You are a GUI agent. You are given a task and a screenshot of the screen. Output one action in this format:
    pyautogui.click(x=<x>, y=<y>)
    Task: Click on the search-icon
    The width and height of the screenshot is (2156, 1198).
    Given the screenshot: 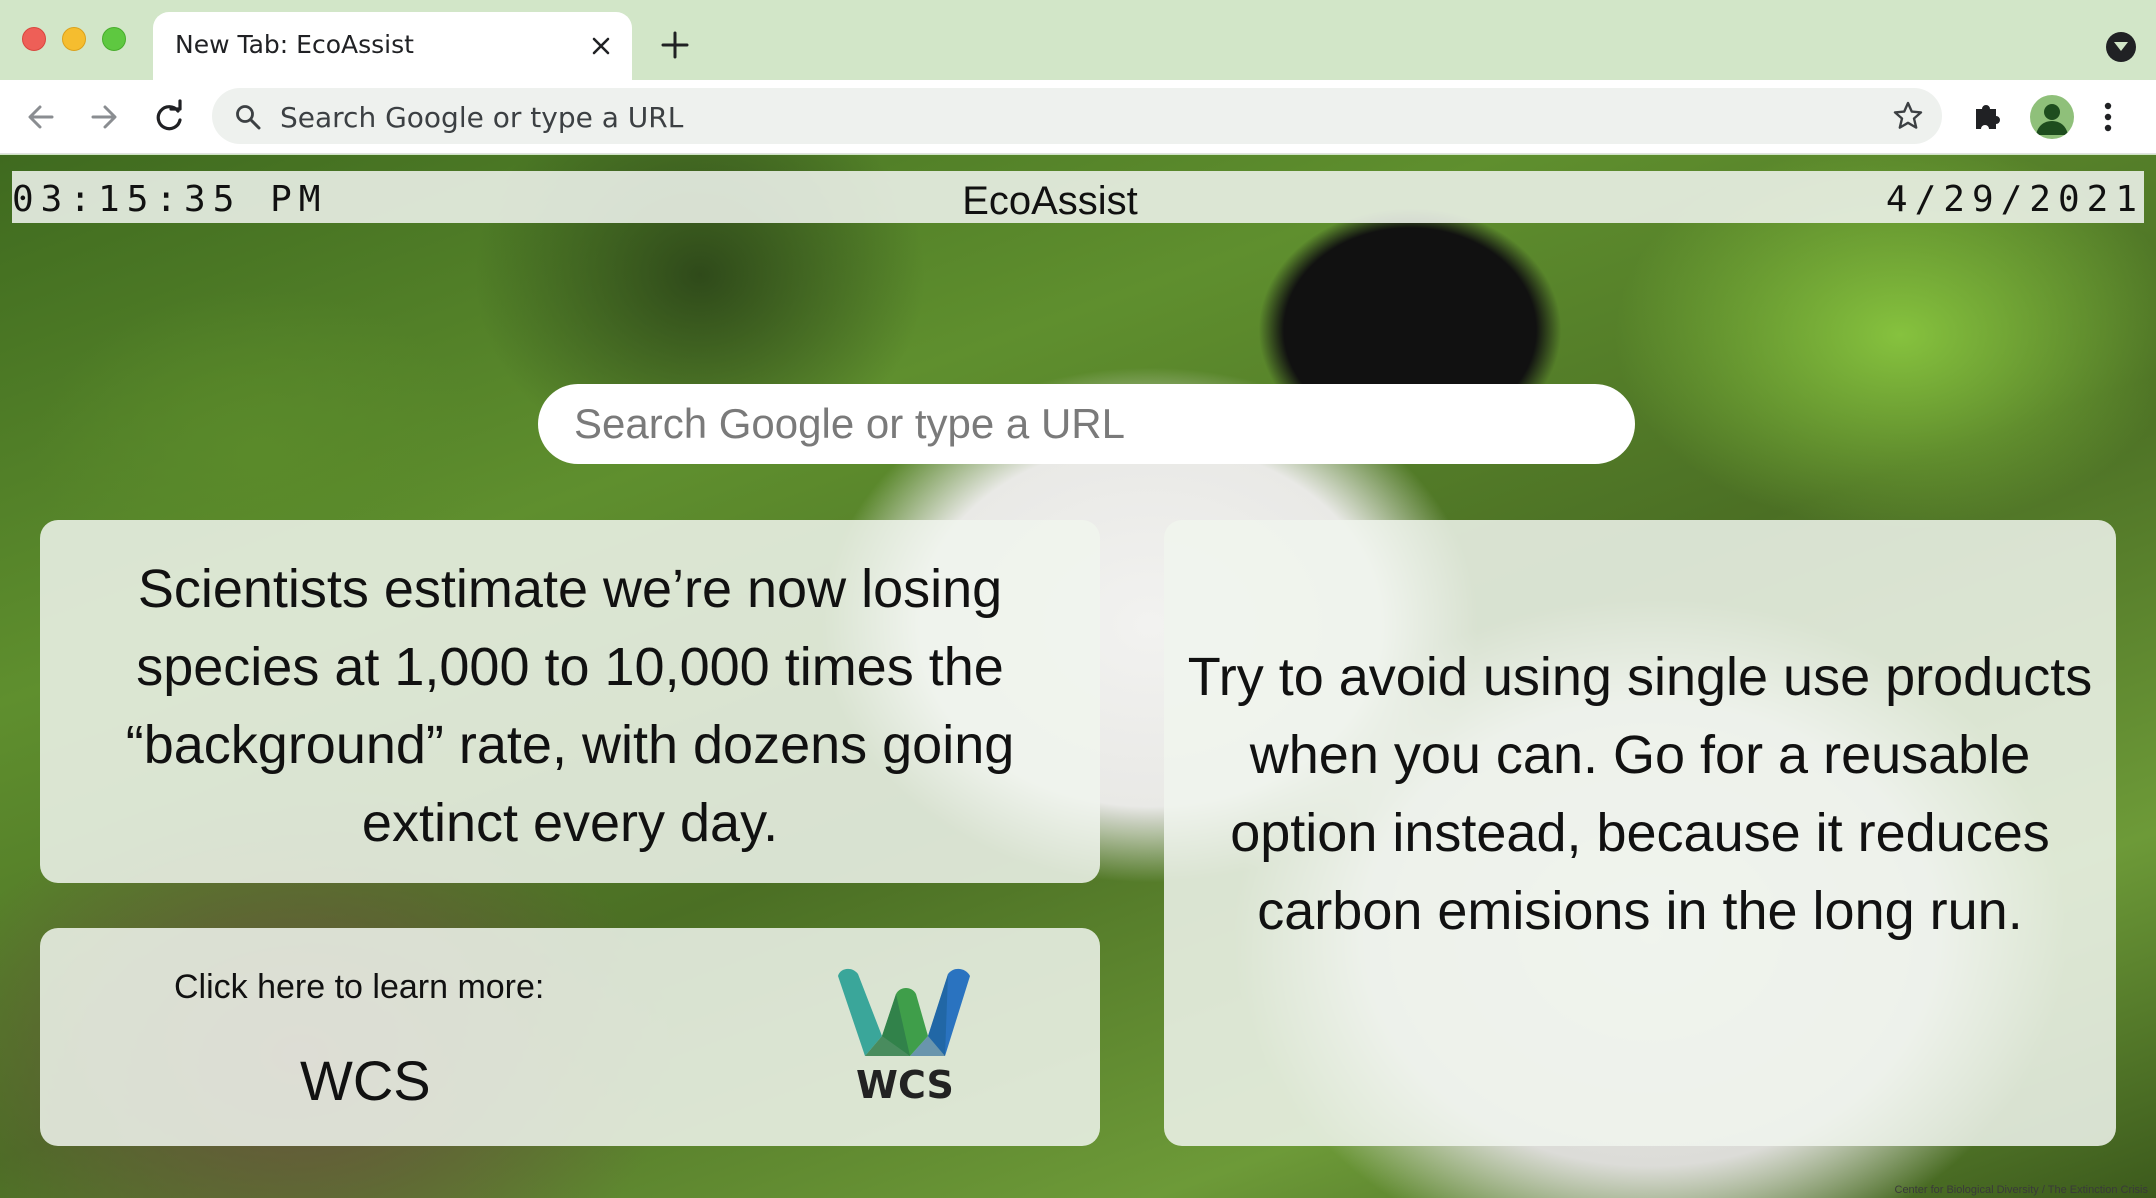 What is the action you would take?
    pyautogui.click(x=248, y=119)
    